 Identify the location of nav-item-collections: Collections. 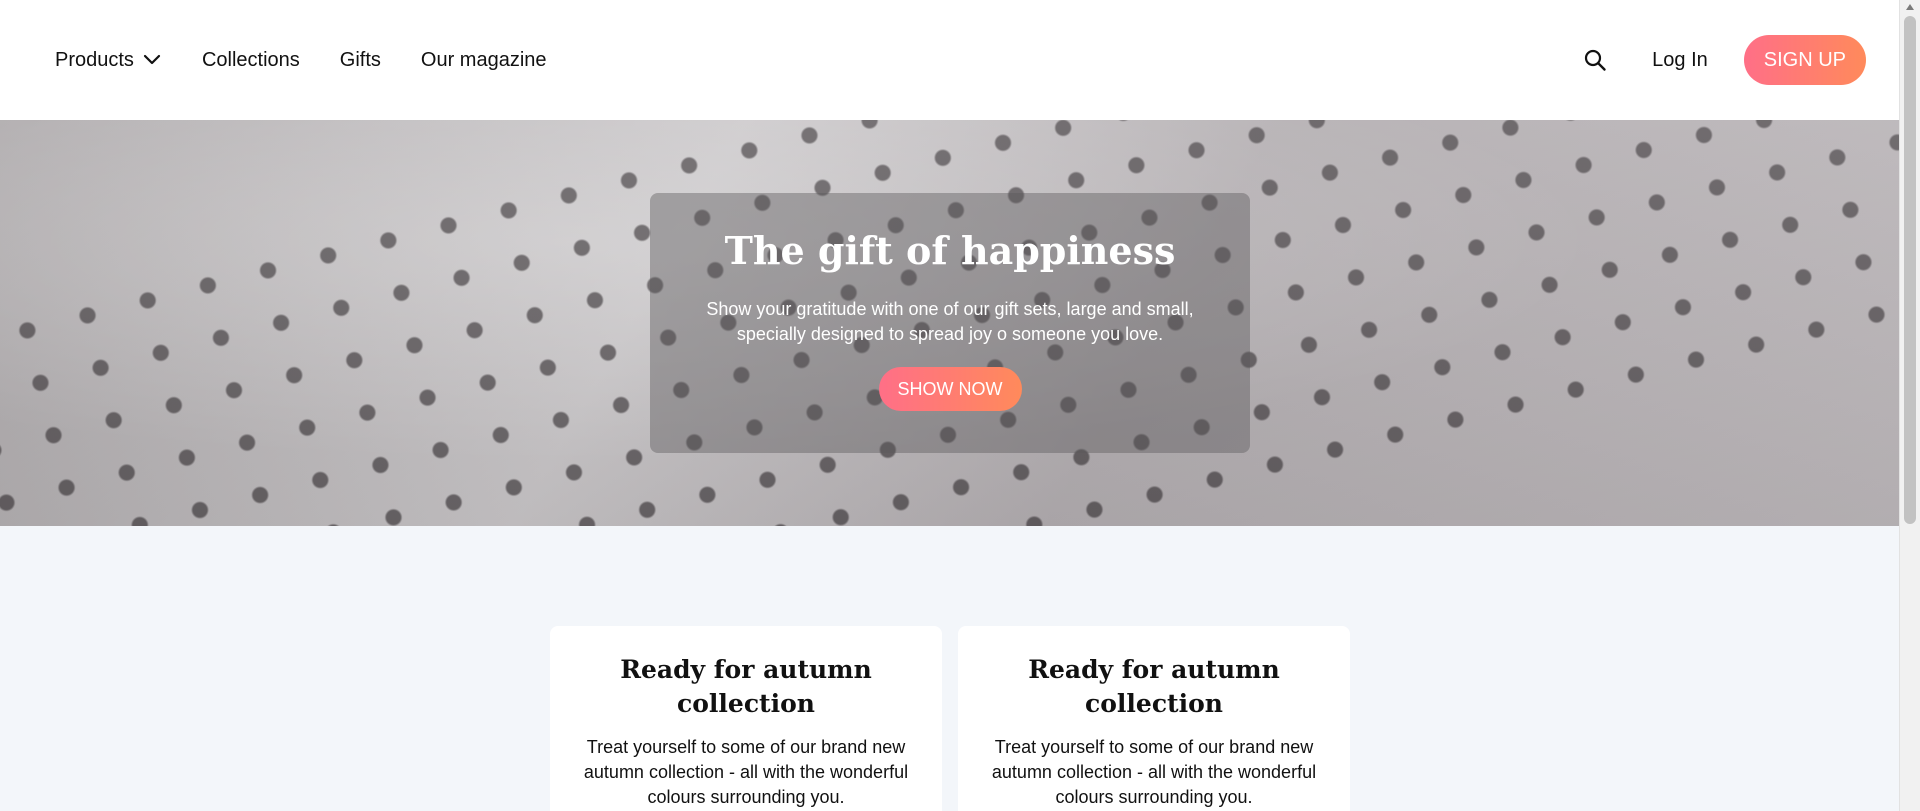
(251, 60).